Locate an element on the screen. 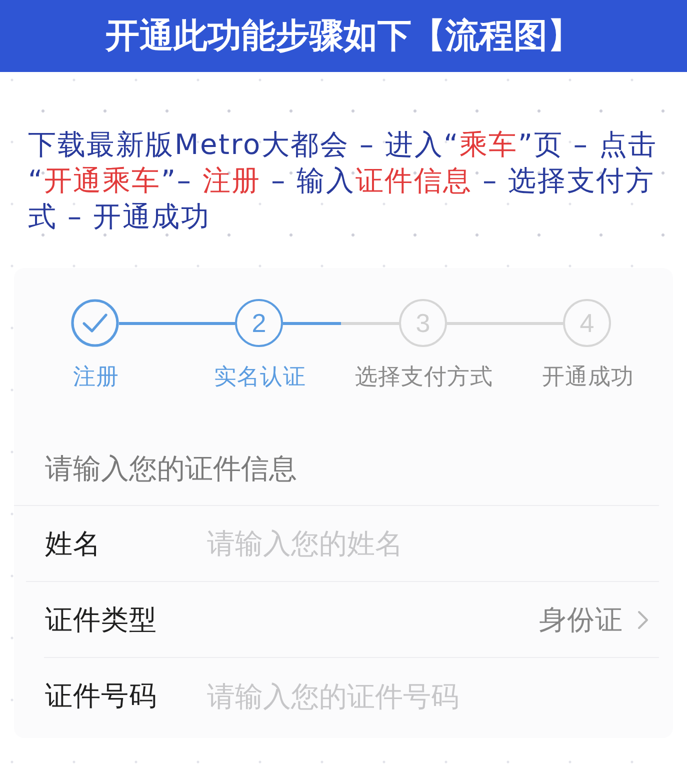 The image size is (687, 771). step-number: 2 is located at coordinates (259, 323).